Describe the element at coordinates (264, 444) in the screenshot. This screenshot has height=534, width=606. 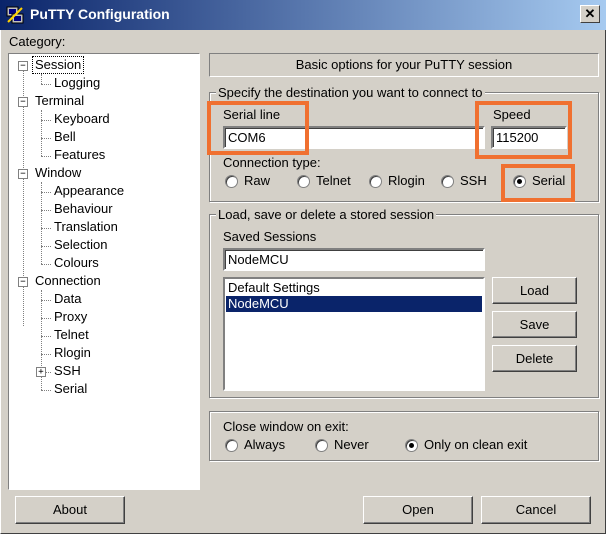
I see `always-radio-label: Always` at that location.